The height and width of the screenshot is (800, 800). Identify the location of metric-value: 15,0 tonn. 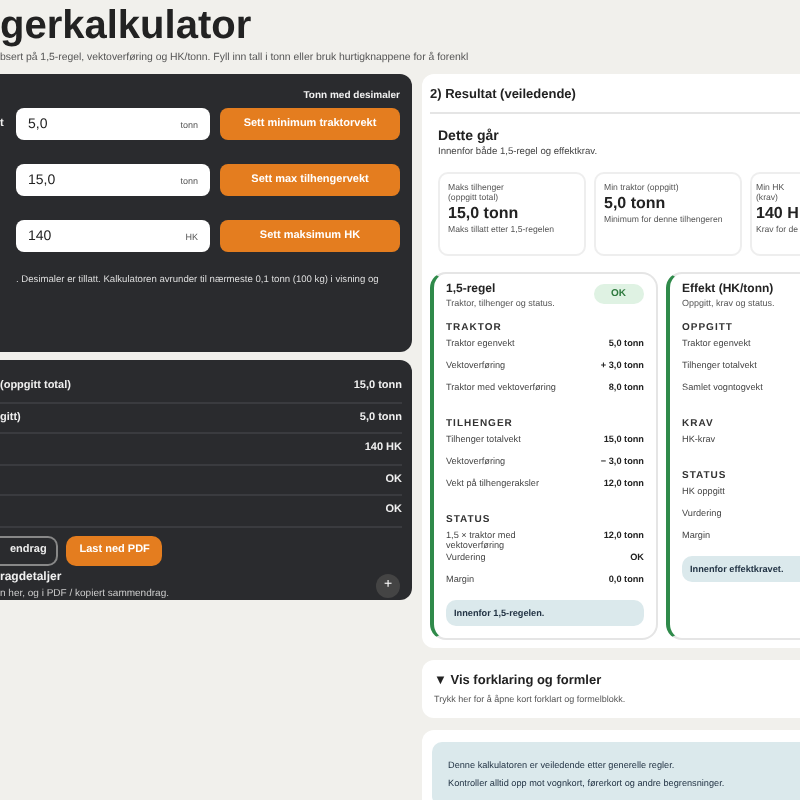
(484, 213).